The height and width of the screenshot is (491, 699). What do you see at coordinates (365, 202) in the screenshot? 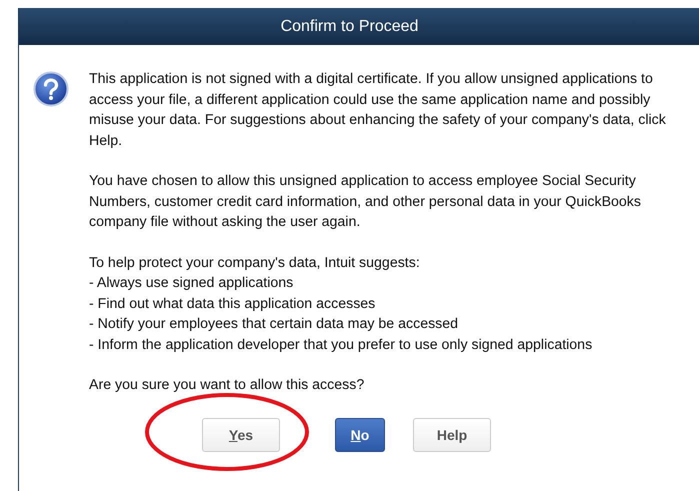
I see `message-paragraph: You have chosen to allow this unsigned application to access employee Social Security Numbers, customer credit card information, and other personal data in your QuickBooks company file without asking the user again.` at bounding box center [365, 202].